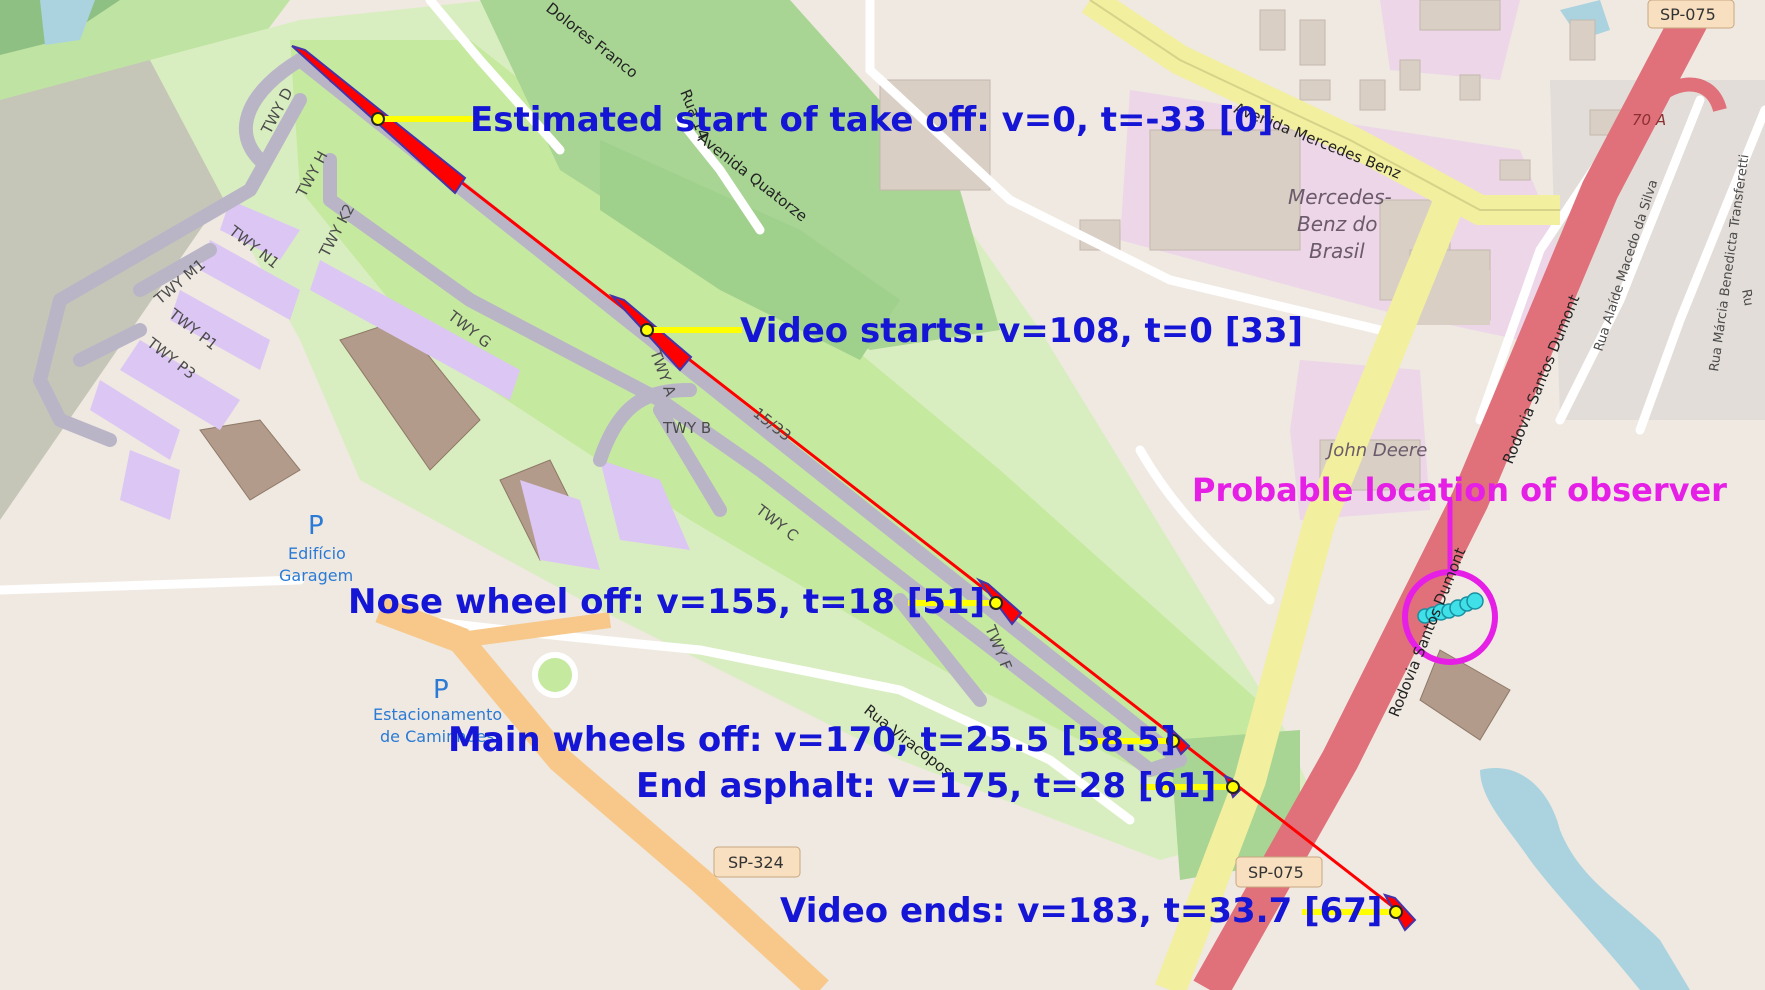 This screenshot has height=990, width=1765. I want to click on annotation-video-start: Video starts: v=108, t=0 [33], so click(1021, 331).